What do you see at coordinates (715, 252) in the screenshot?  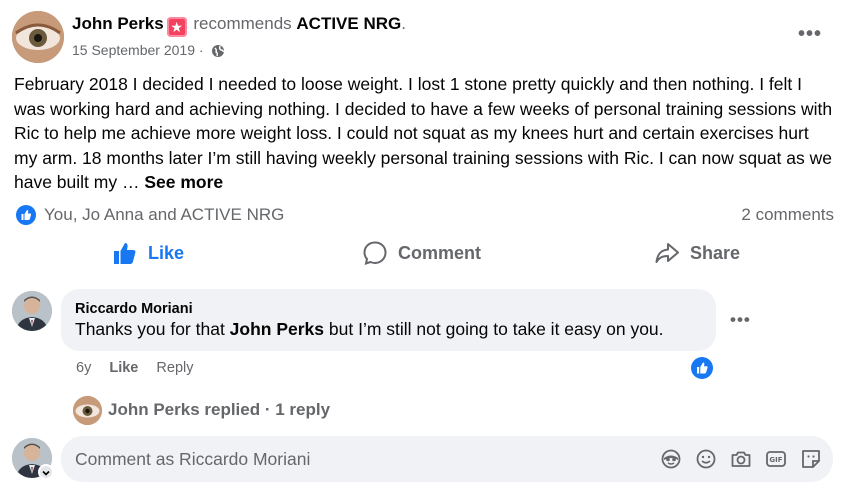 I see `share-label: Share` at bounding box center [715, 252].